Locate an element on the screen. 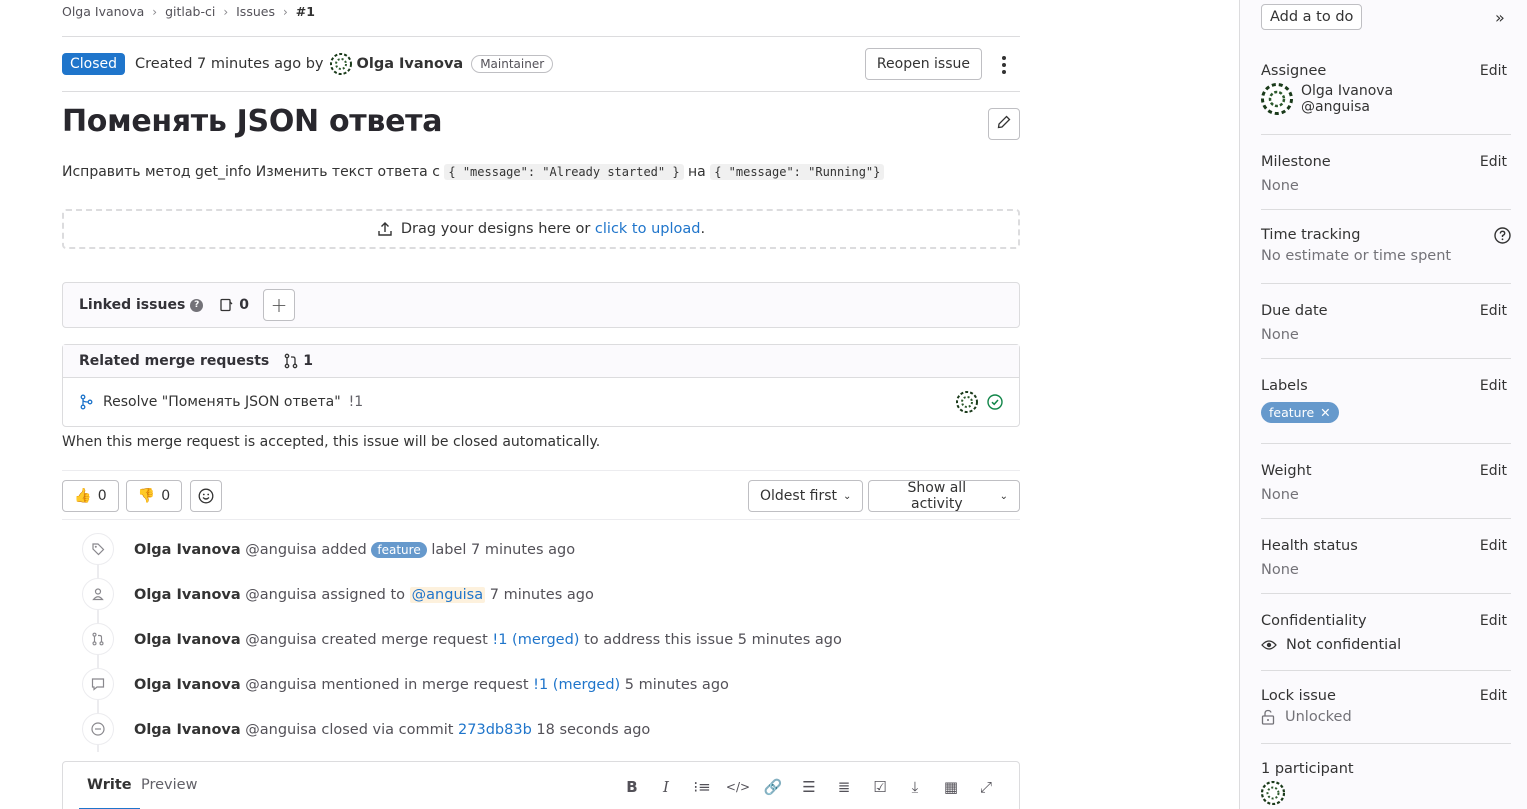 The width and height of the screenshot is (1527, 809). bold-icon: B is located at coordinates (632, 787).